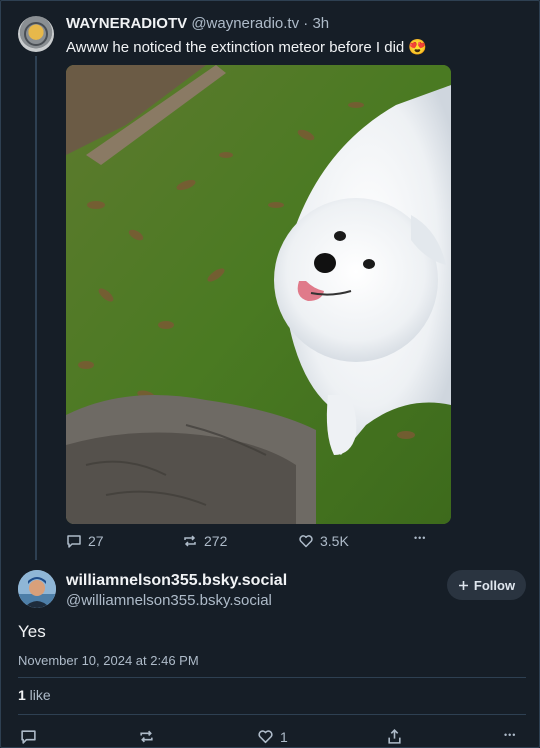 This screenshot has width=540, height=748. What do you see at coordinates (126, 23) in the screenshot?
I see `author-display-name: WAYNERADIOTV` at bounding box center [126, 23].